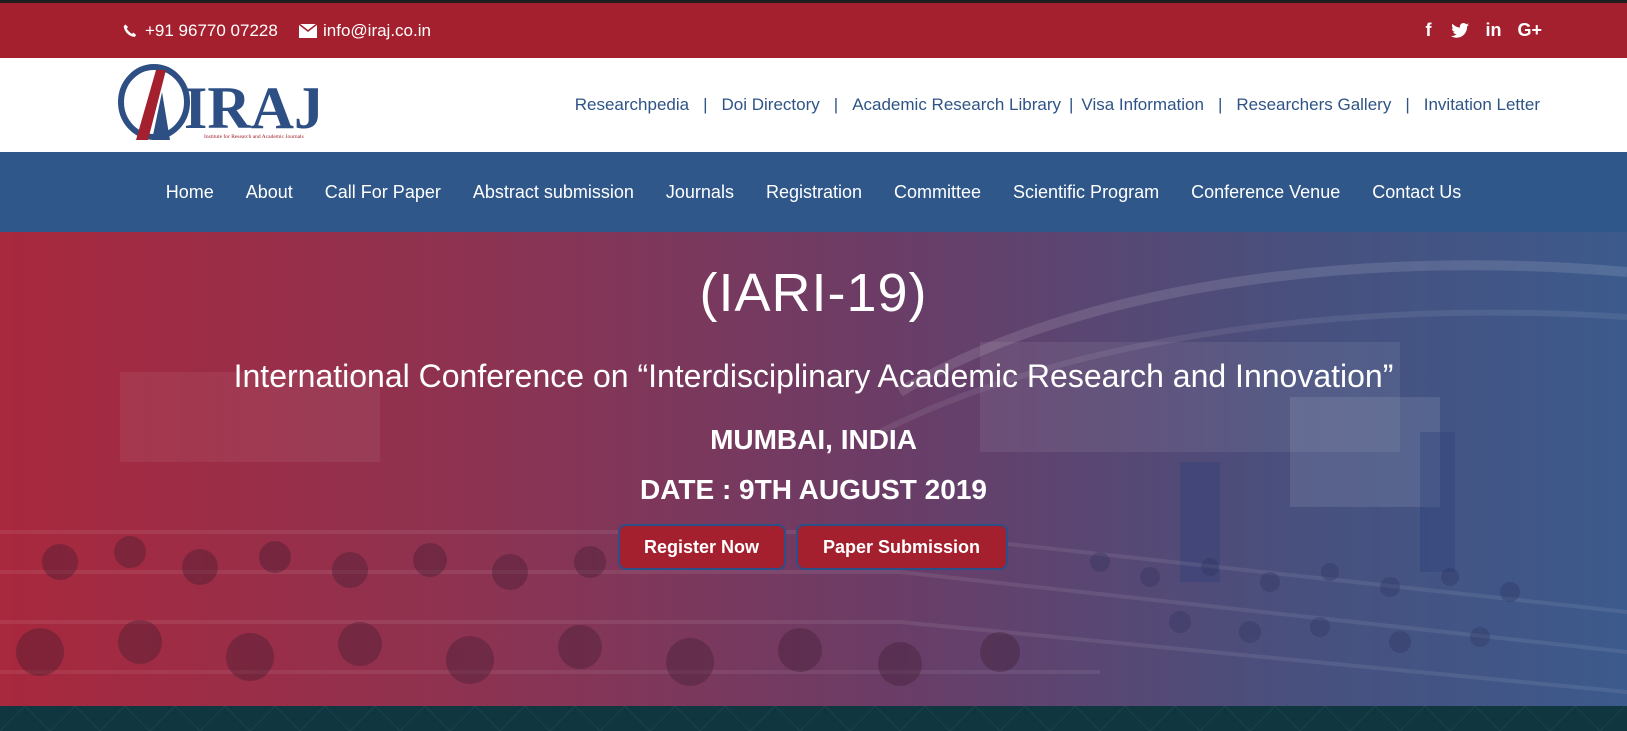  What do you see at coordinates (1428, 30) in the screenshot?
I see `facebook-icon: f` at bounding box center [1428, 30].